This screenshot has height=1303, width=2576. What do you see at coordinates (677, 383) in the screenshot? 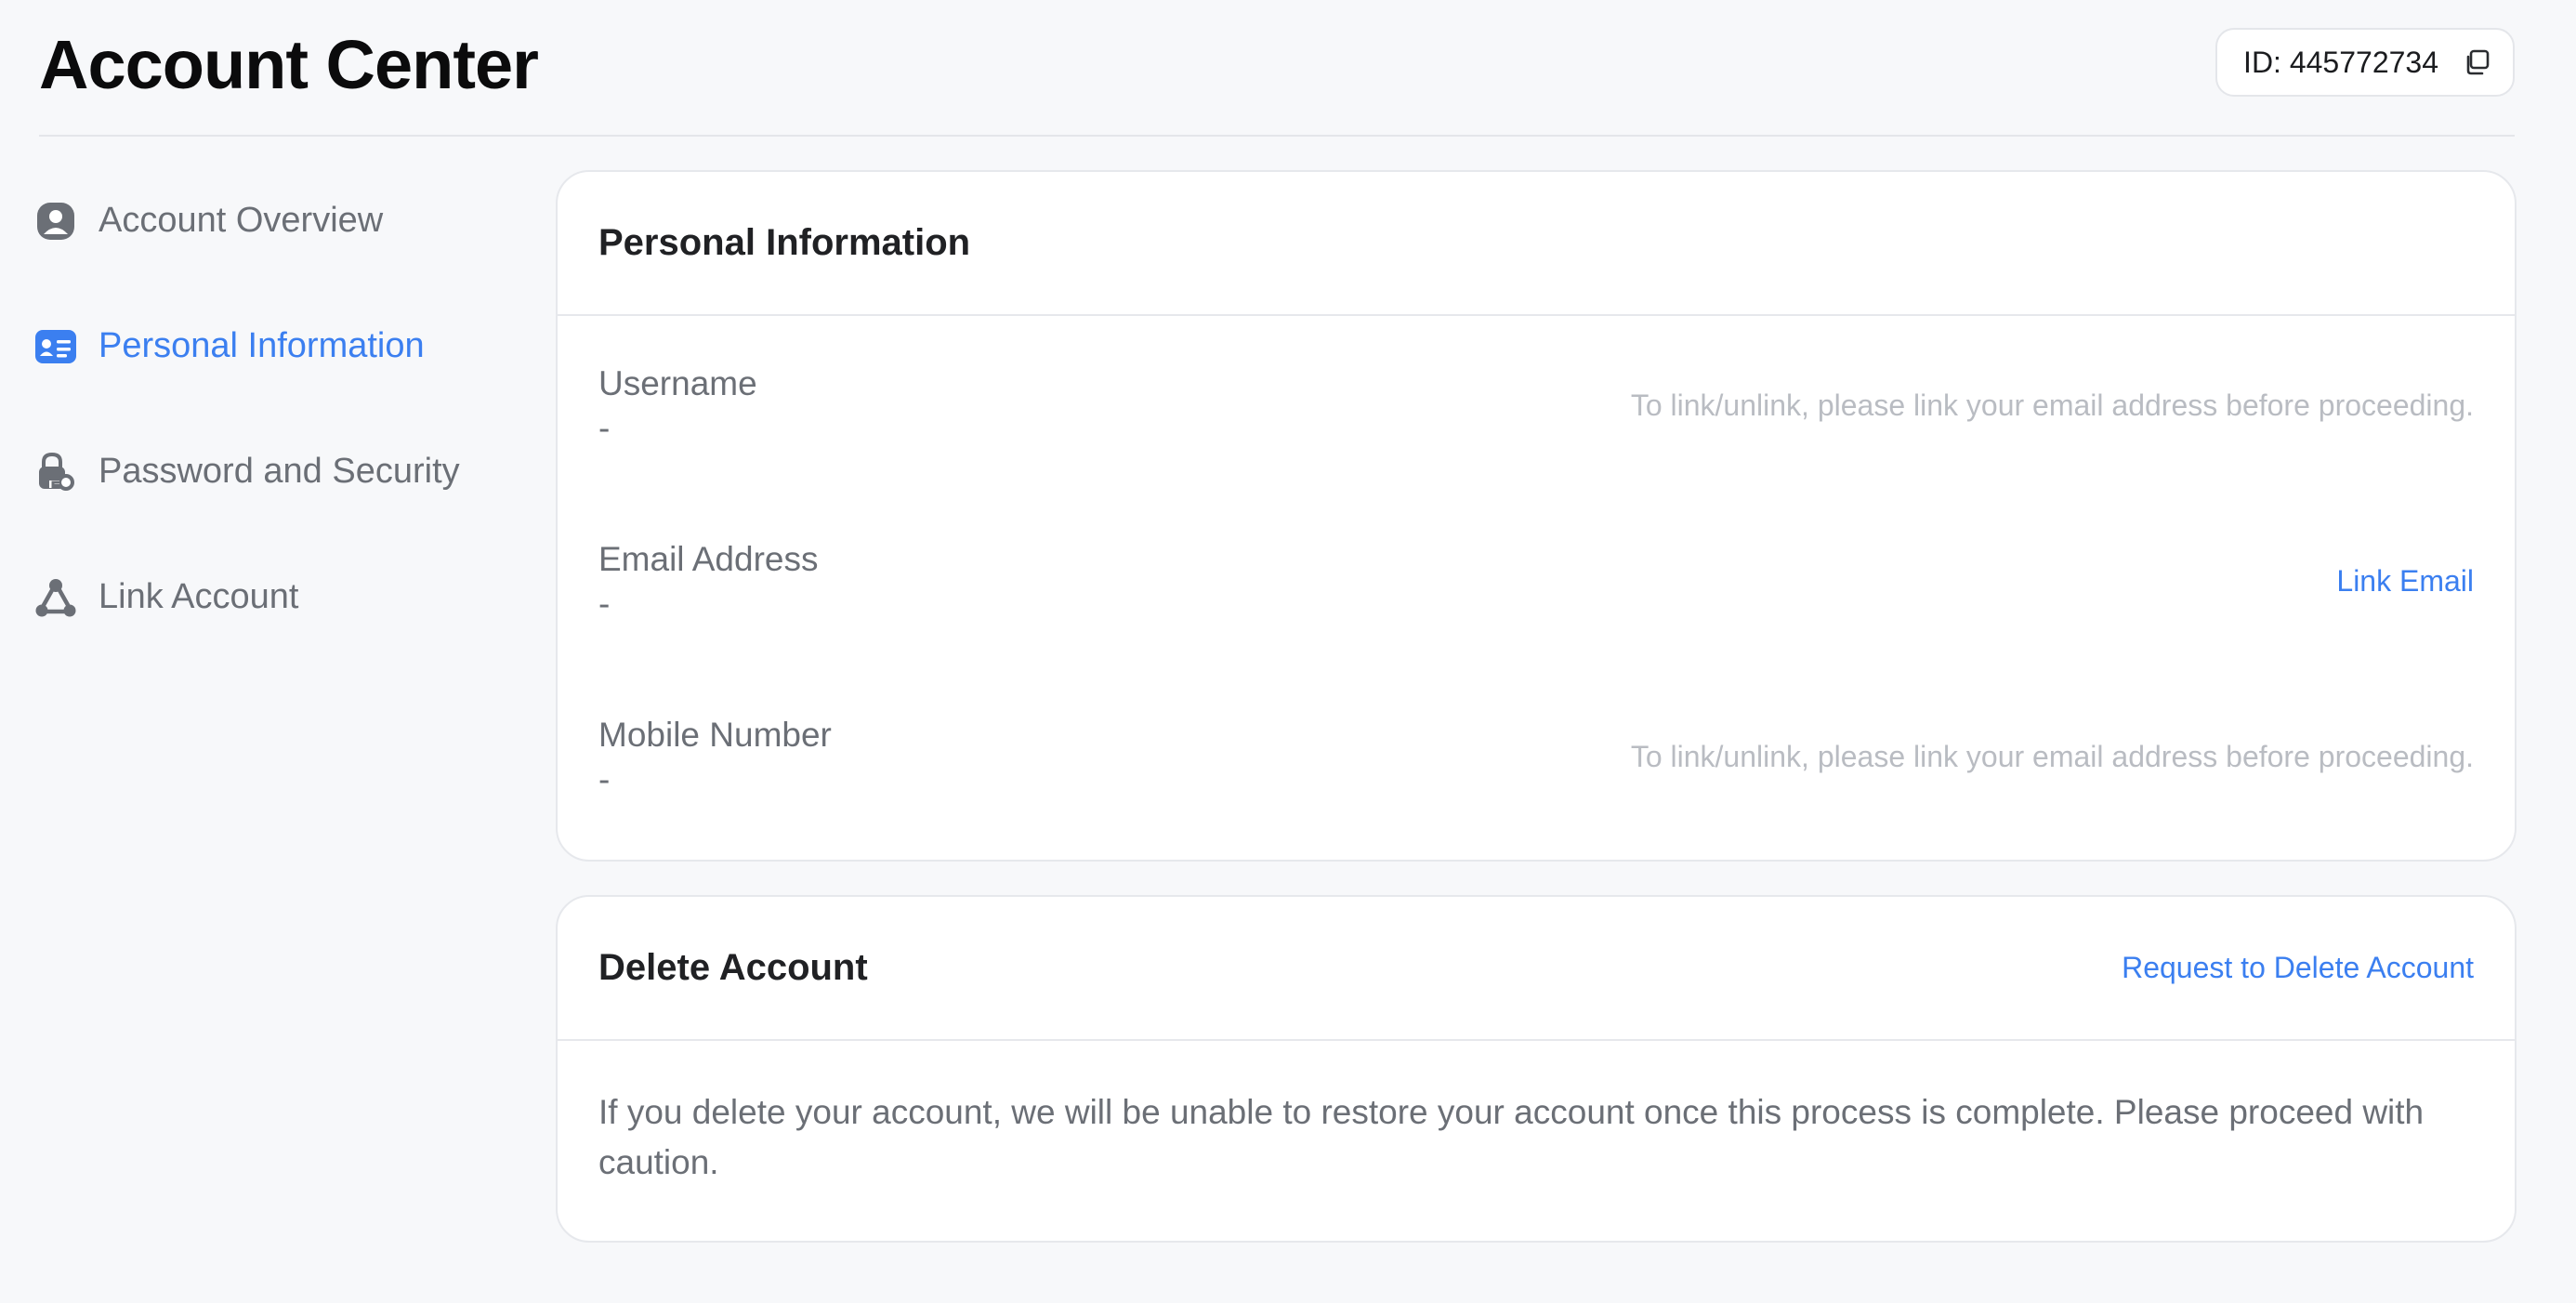
I see `username-label: Username` at bounding box center [677, 383].